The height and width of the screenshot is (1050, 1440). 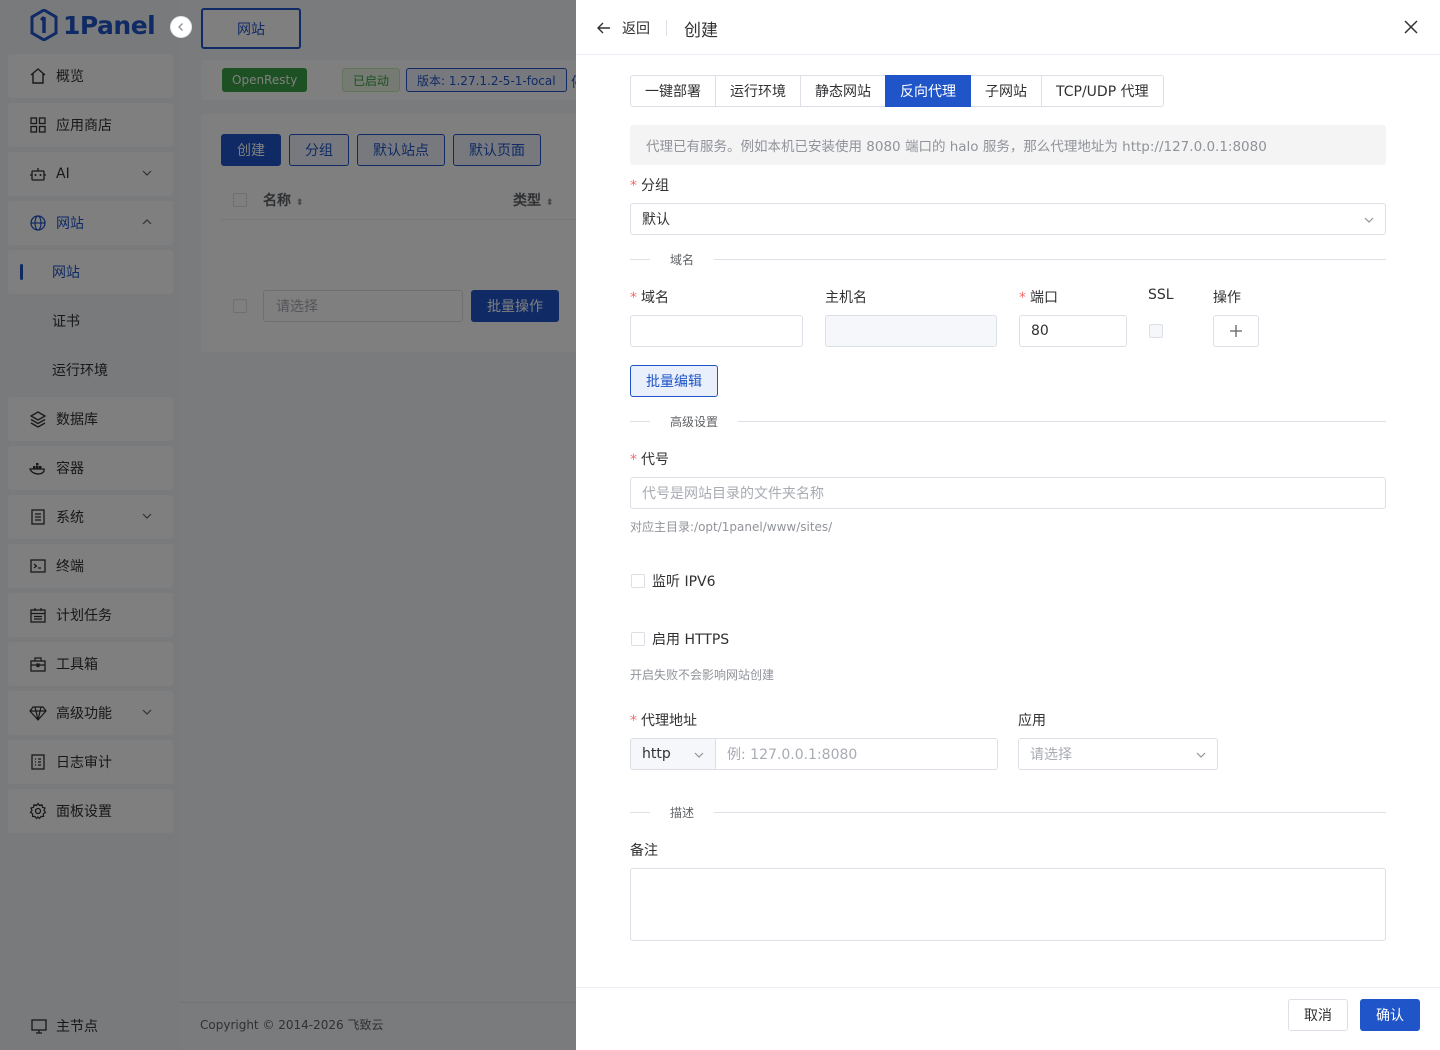 What do you see at coordinates (1073, 331) in the screenshot?
I see `port-input: 80` at bounding box center [1073, 331].